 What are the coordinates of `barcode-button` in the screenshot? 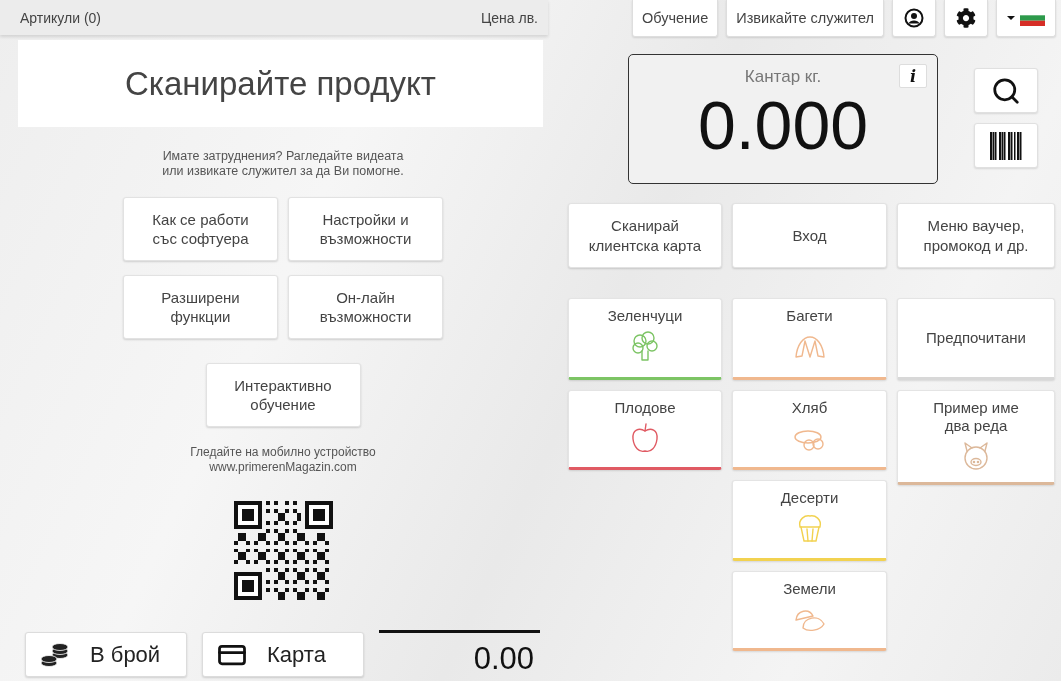 It's located at (1006, 145).